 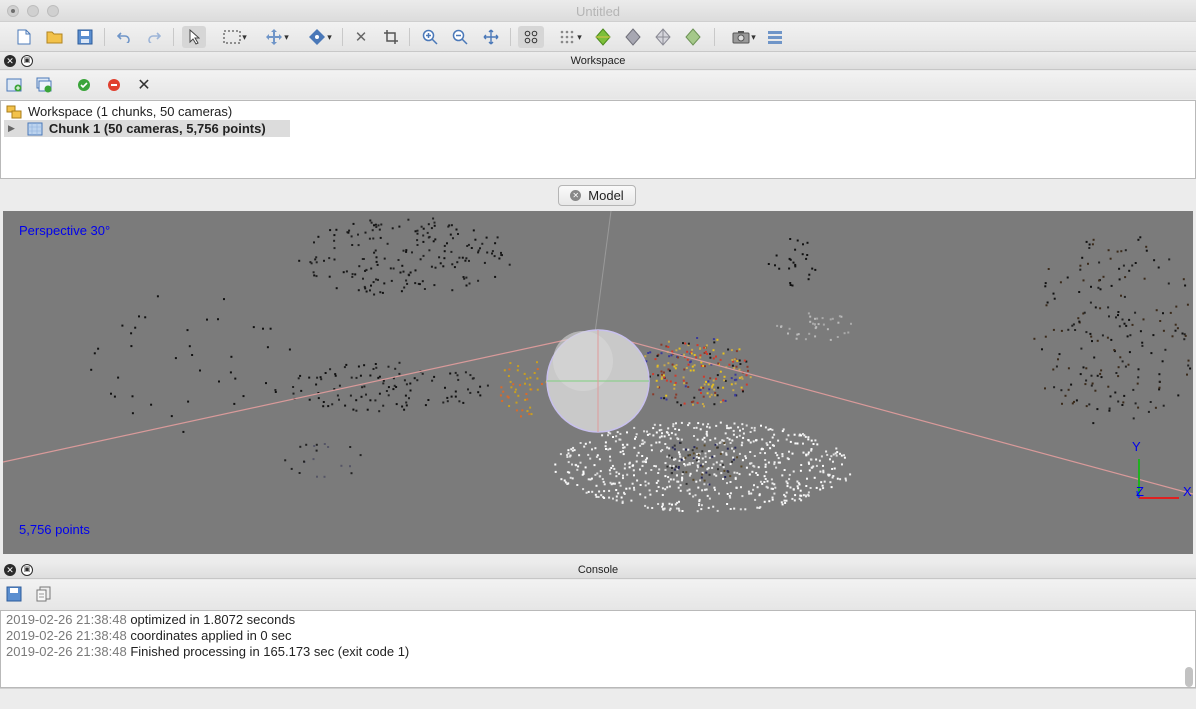 I want to click on trackball-icon, so click(x=598, y=381).